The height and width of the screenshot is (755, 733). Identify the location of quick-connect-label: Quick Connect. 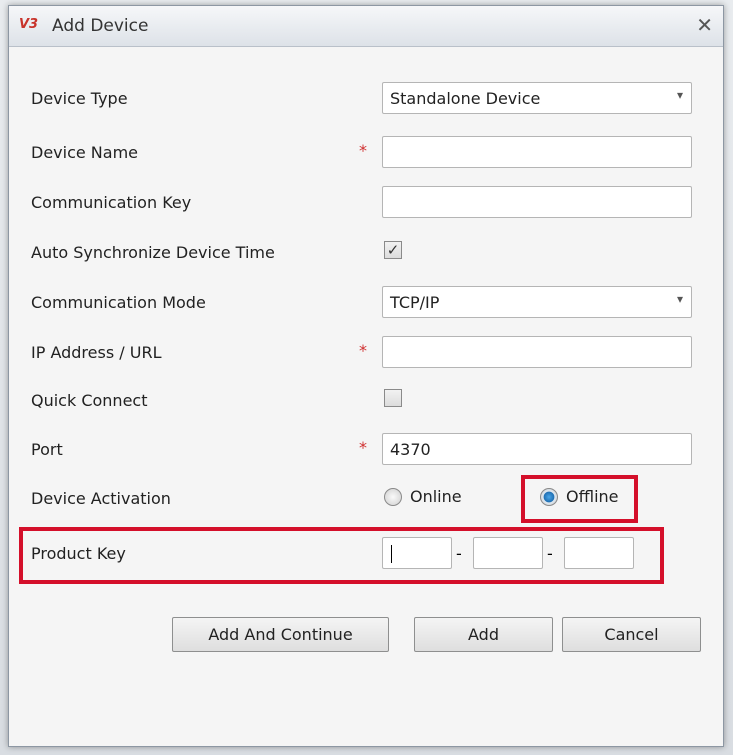
(89, 400).